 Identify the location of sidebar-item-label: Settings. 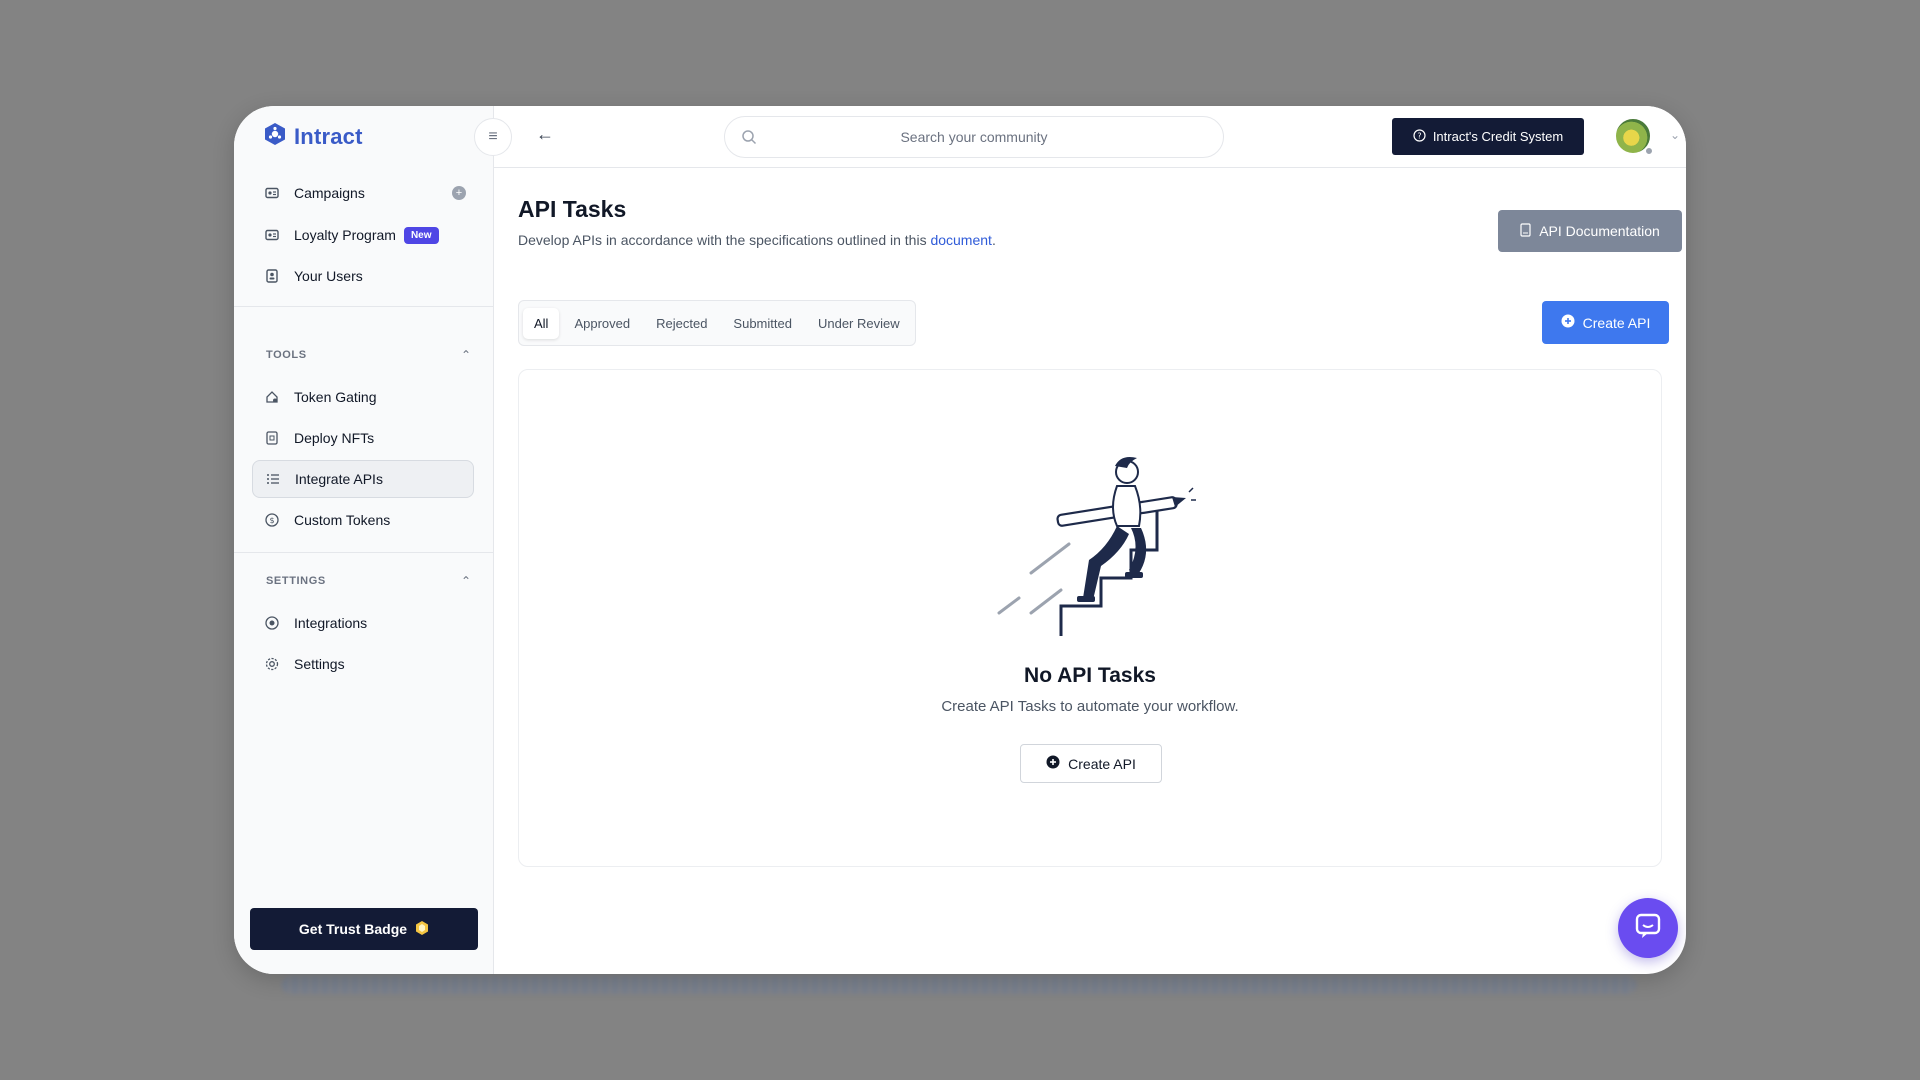
(319, 664).